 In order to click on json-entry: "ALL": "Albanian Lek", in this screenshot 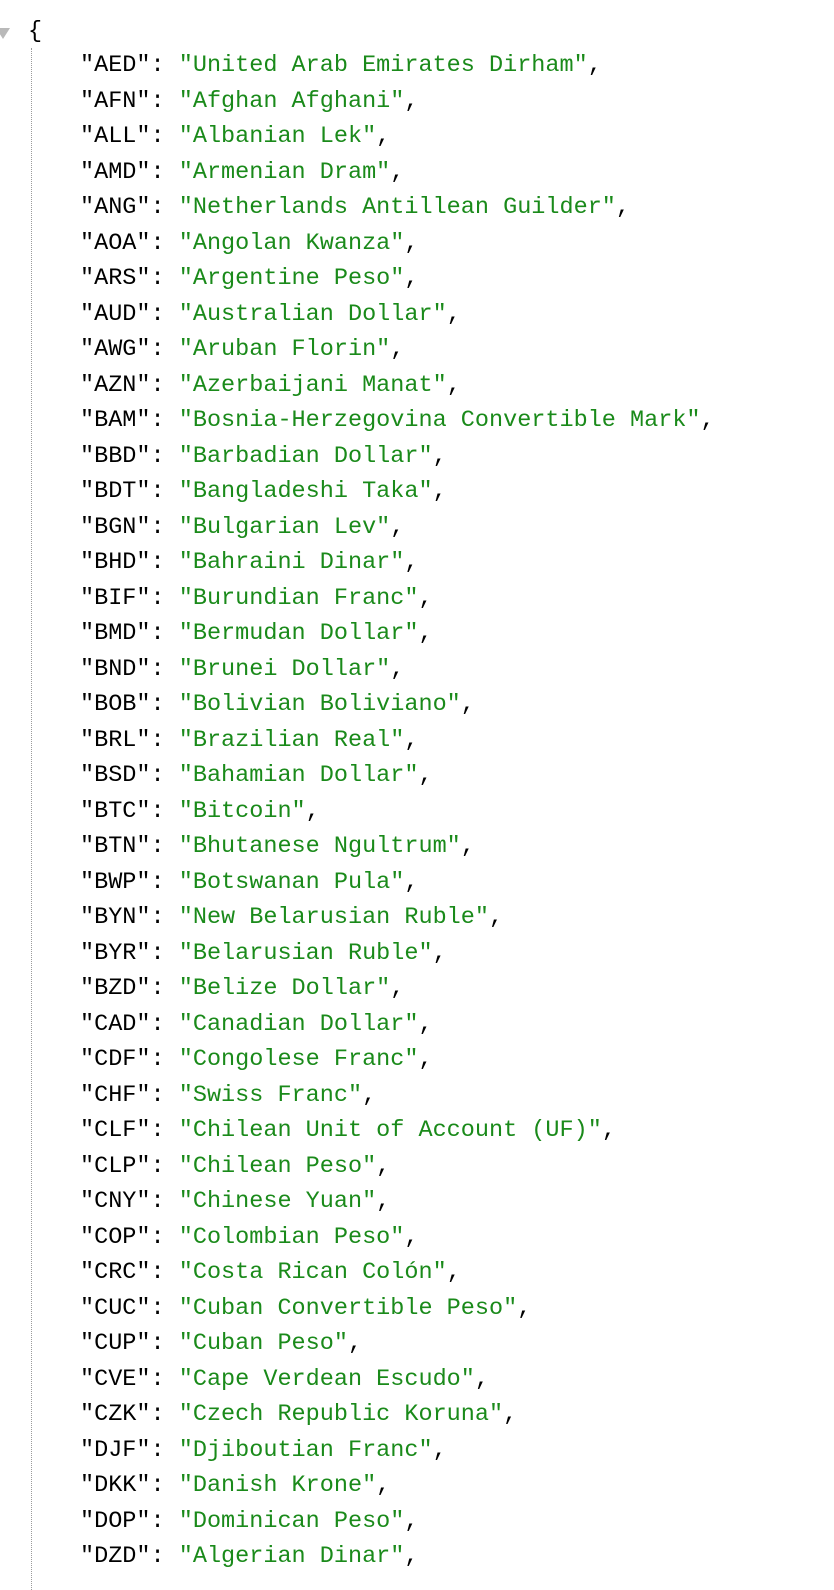, I will do `click(397, 137)`.